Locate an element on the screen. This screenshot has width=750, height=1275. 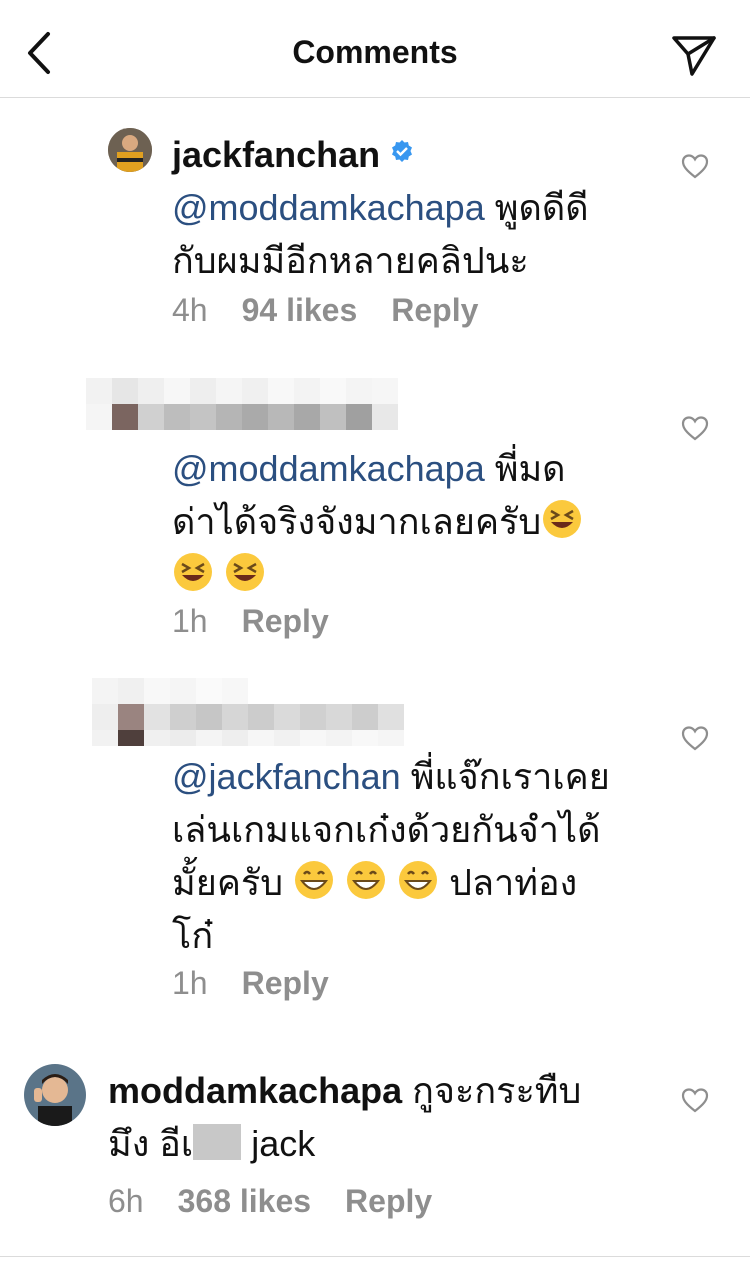
comment-meta: 6h 368 likes Reply is located at coordinates (287, 1201).